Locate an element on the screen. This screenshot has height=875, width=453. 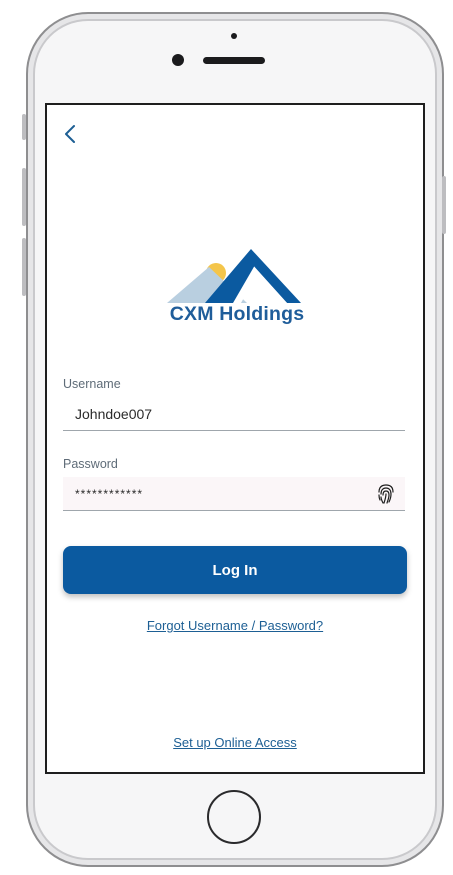
password-label: Password is located at coordinates (90, 464).